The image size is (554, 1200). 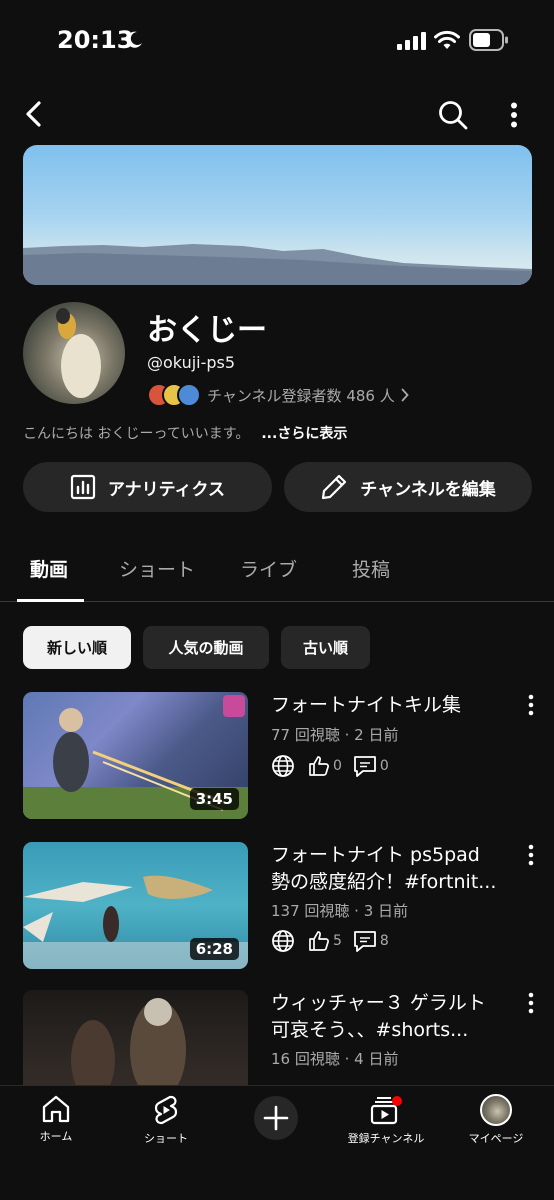 I want to click on tab-posts: 投稿, so click(x=371, y=568).